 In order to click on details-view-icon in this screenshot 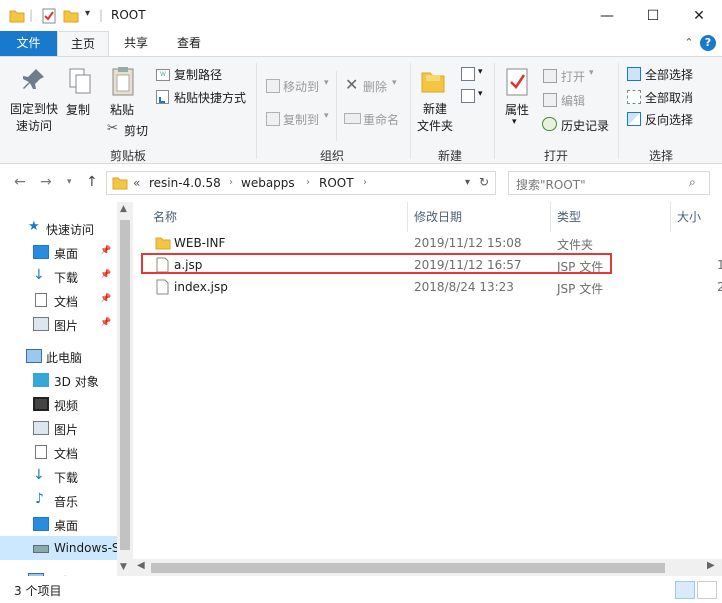, I will do `click(685, 590)`.